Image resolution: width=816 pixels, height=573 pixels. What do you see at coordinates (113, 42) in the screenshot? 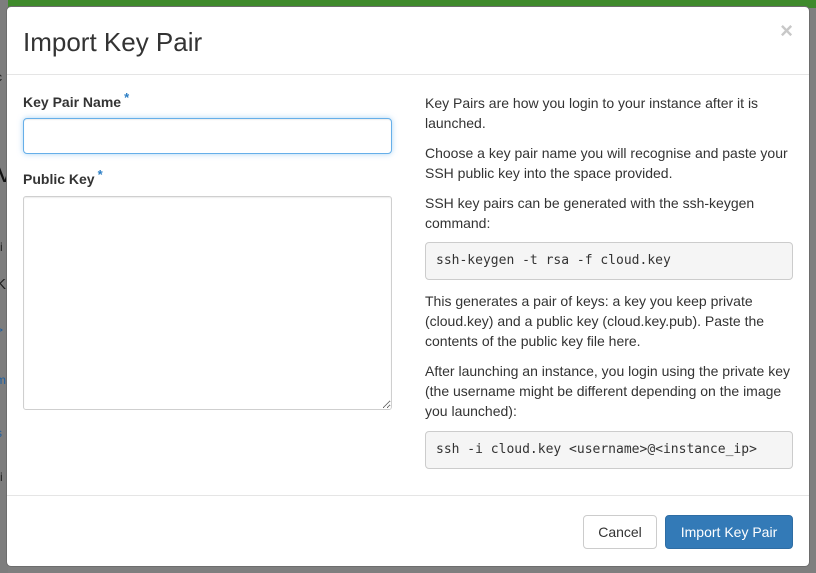
I see `modal-title: Import Key Pair` at bounding box center [113, 42].